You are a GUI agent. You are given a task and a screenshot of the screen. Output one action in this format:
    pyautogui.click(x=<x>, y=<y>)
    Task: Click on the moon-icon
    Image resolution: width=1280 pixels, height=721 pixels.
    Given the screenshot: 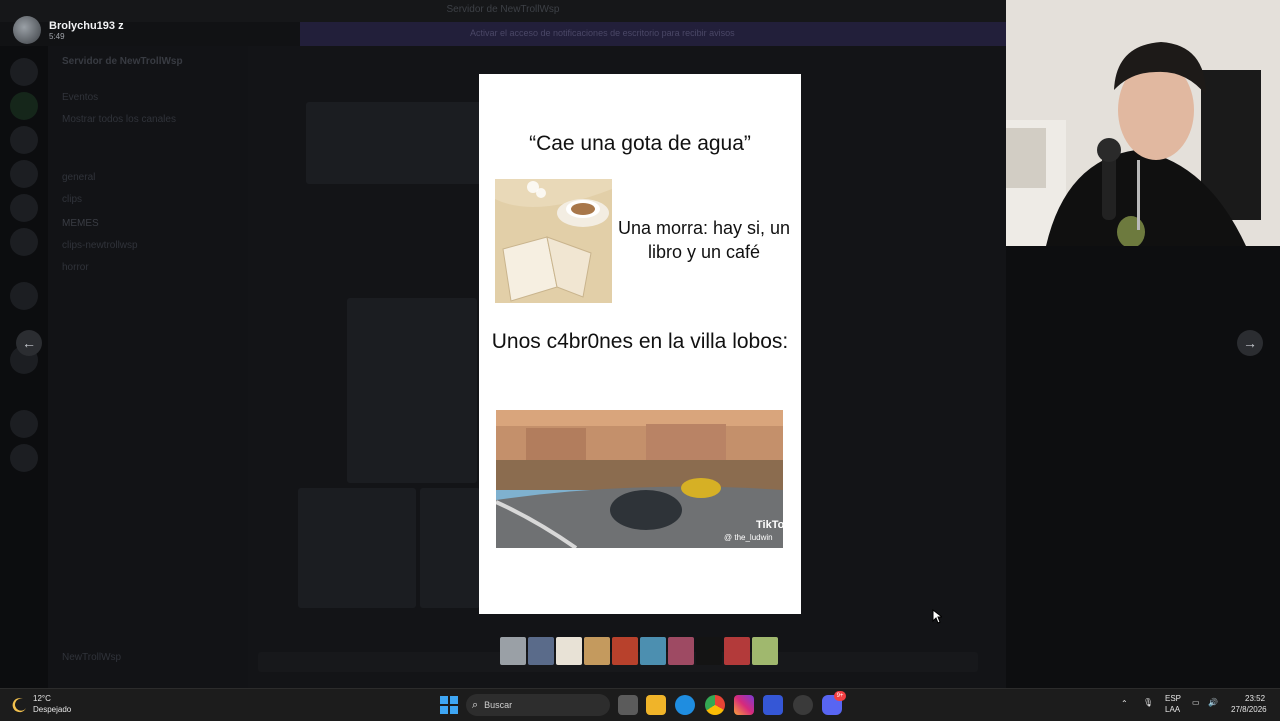 What is the action you would take?
    pyautogui.click(x=19, y=705)
    